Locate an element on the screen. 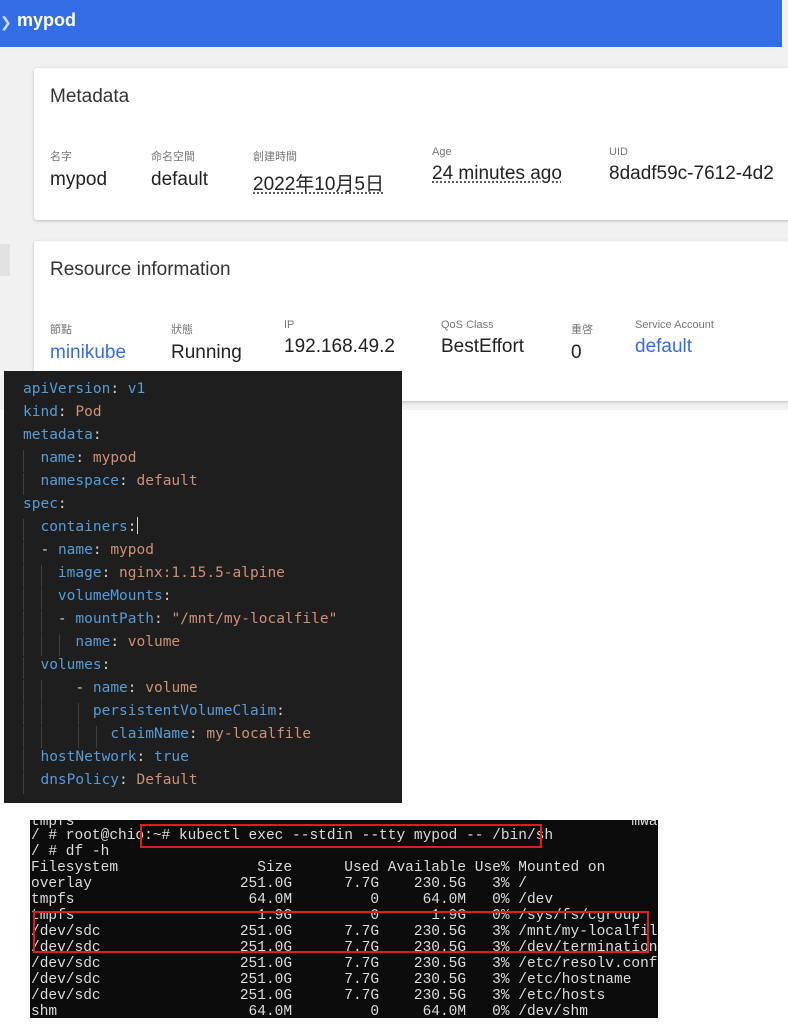 This screenshot has height=1026, width=788. page-title: mypod is located at coordinates (47, 20).